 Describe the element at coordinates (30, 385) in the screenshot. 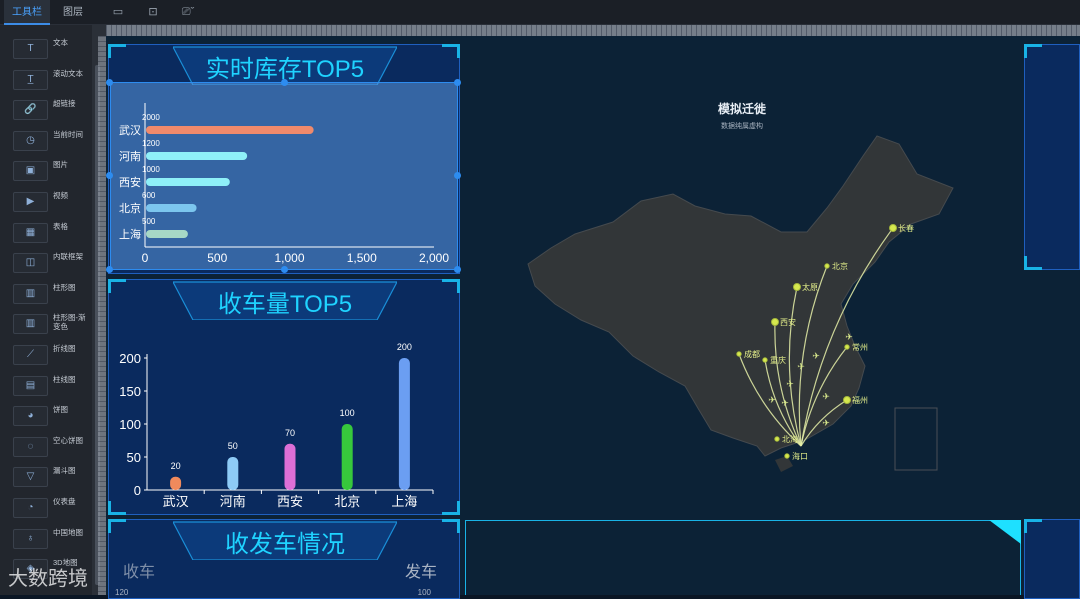

I see `bar-line-icon: ▤` at that location.